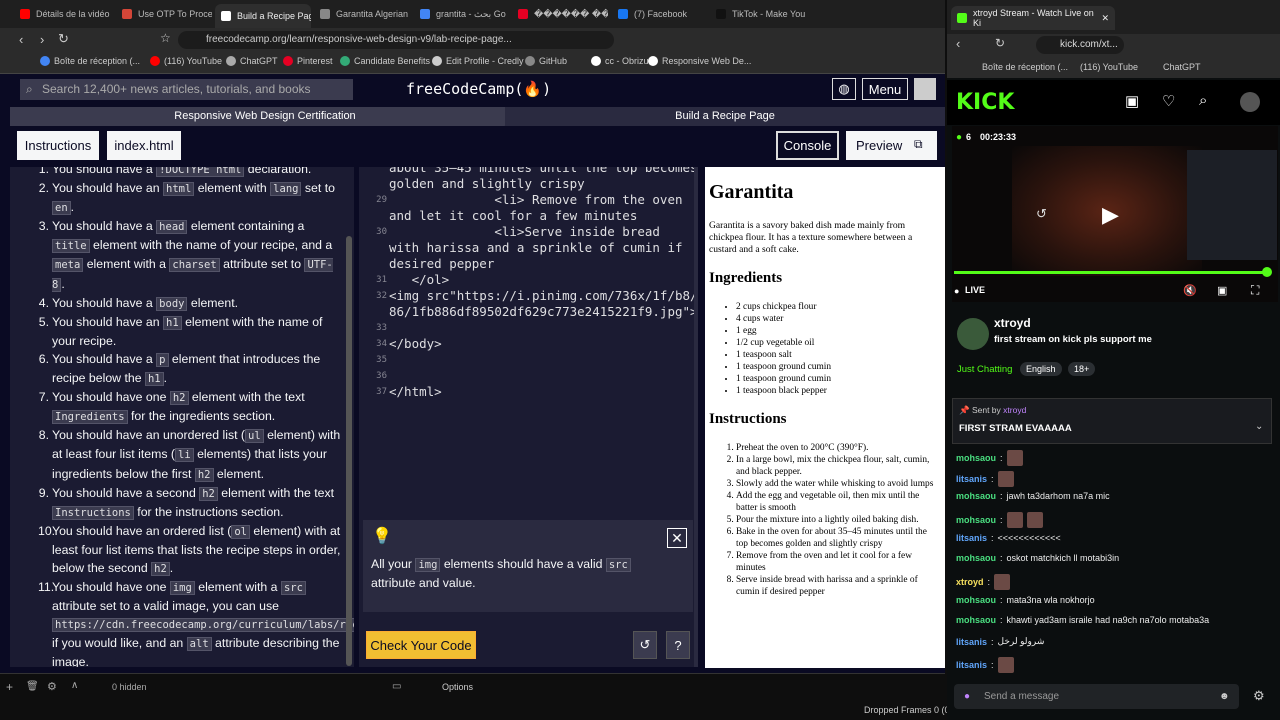  Describe the element at coordinates (63, 39) in the screenshot. I see `reload-icon: ↻` at that location.